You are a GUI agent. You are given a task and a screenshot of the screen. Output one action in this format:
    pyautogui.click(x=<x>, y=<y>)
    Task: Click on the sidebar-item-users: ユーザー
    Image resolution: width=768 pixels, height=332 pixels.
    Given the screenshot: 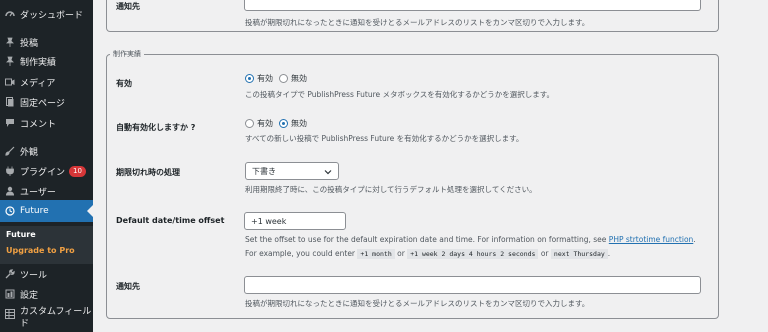 What is the action you would take?
    pyautogui.click(x=46, y=191)
    